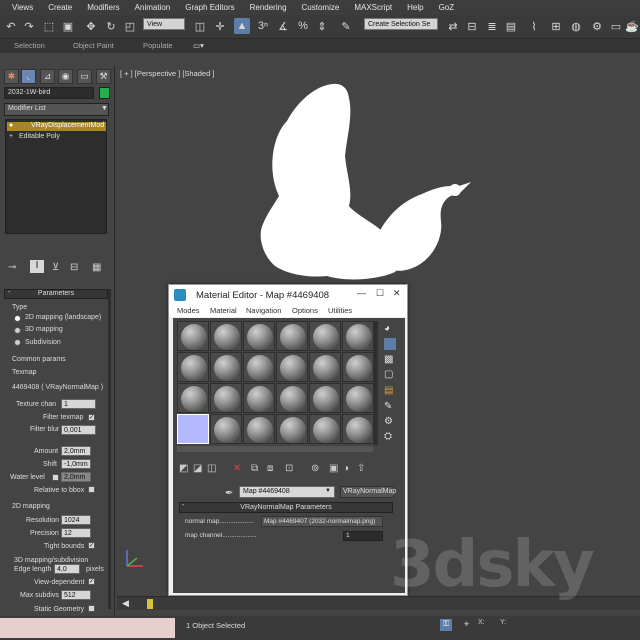 This screenshot has width=640, height=640. What do you see at coordinates (28, 76) in the screenshot?
I see `modify-tab-icon: ◟` at bounding box center [28, 76].